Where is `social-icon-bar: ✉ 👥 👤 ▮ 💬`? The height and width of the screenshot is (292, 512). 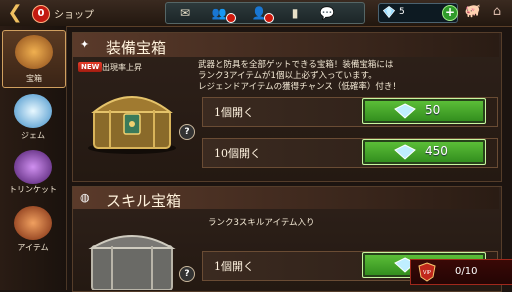 social-icon-bar: ✉ 👥 👤 ▮ 💬 is located at coordinates (265, 13).